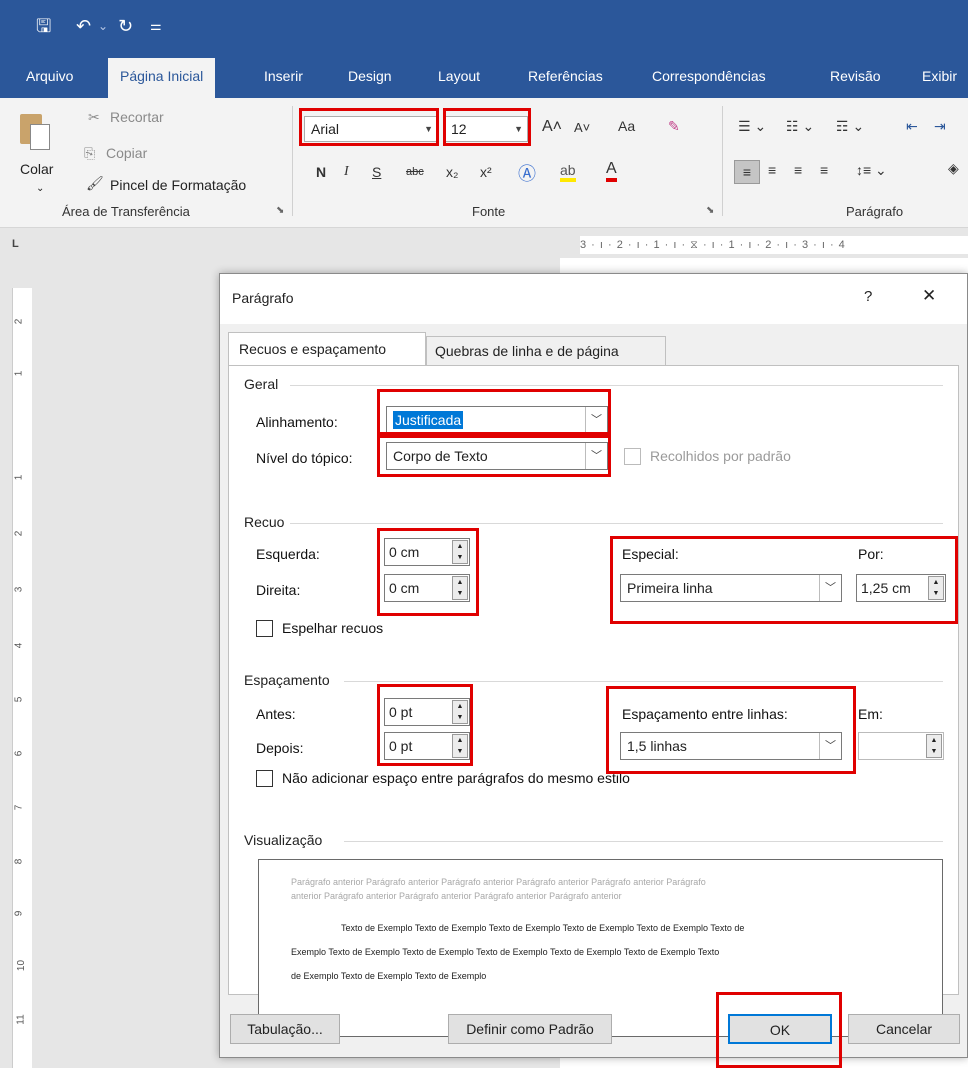 The width and height of the screenshot is (968, 1068). I want to click on espelhar-checkbox, so click(264, 628).